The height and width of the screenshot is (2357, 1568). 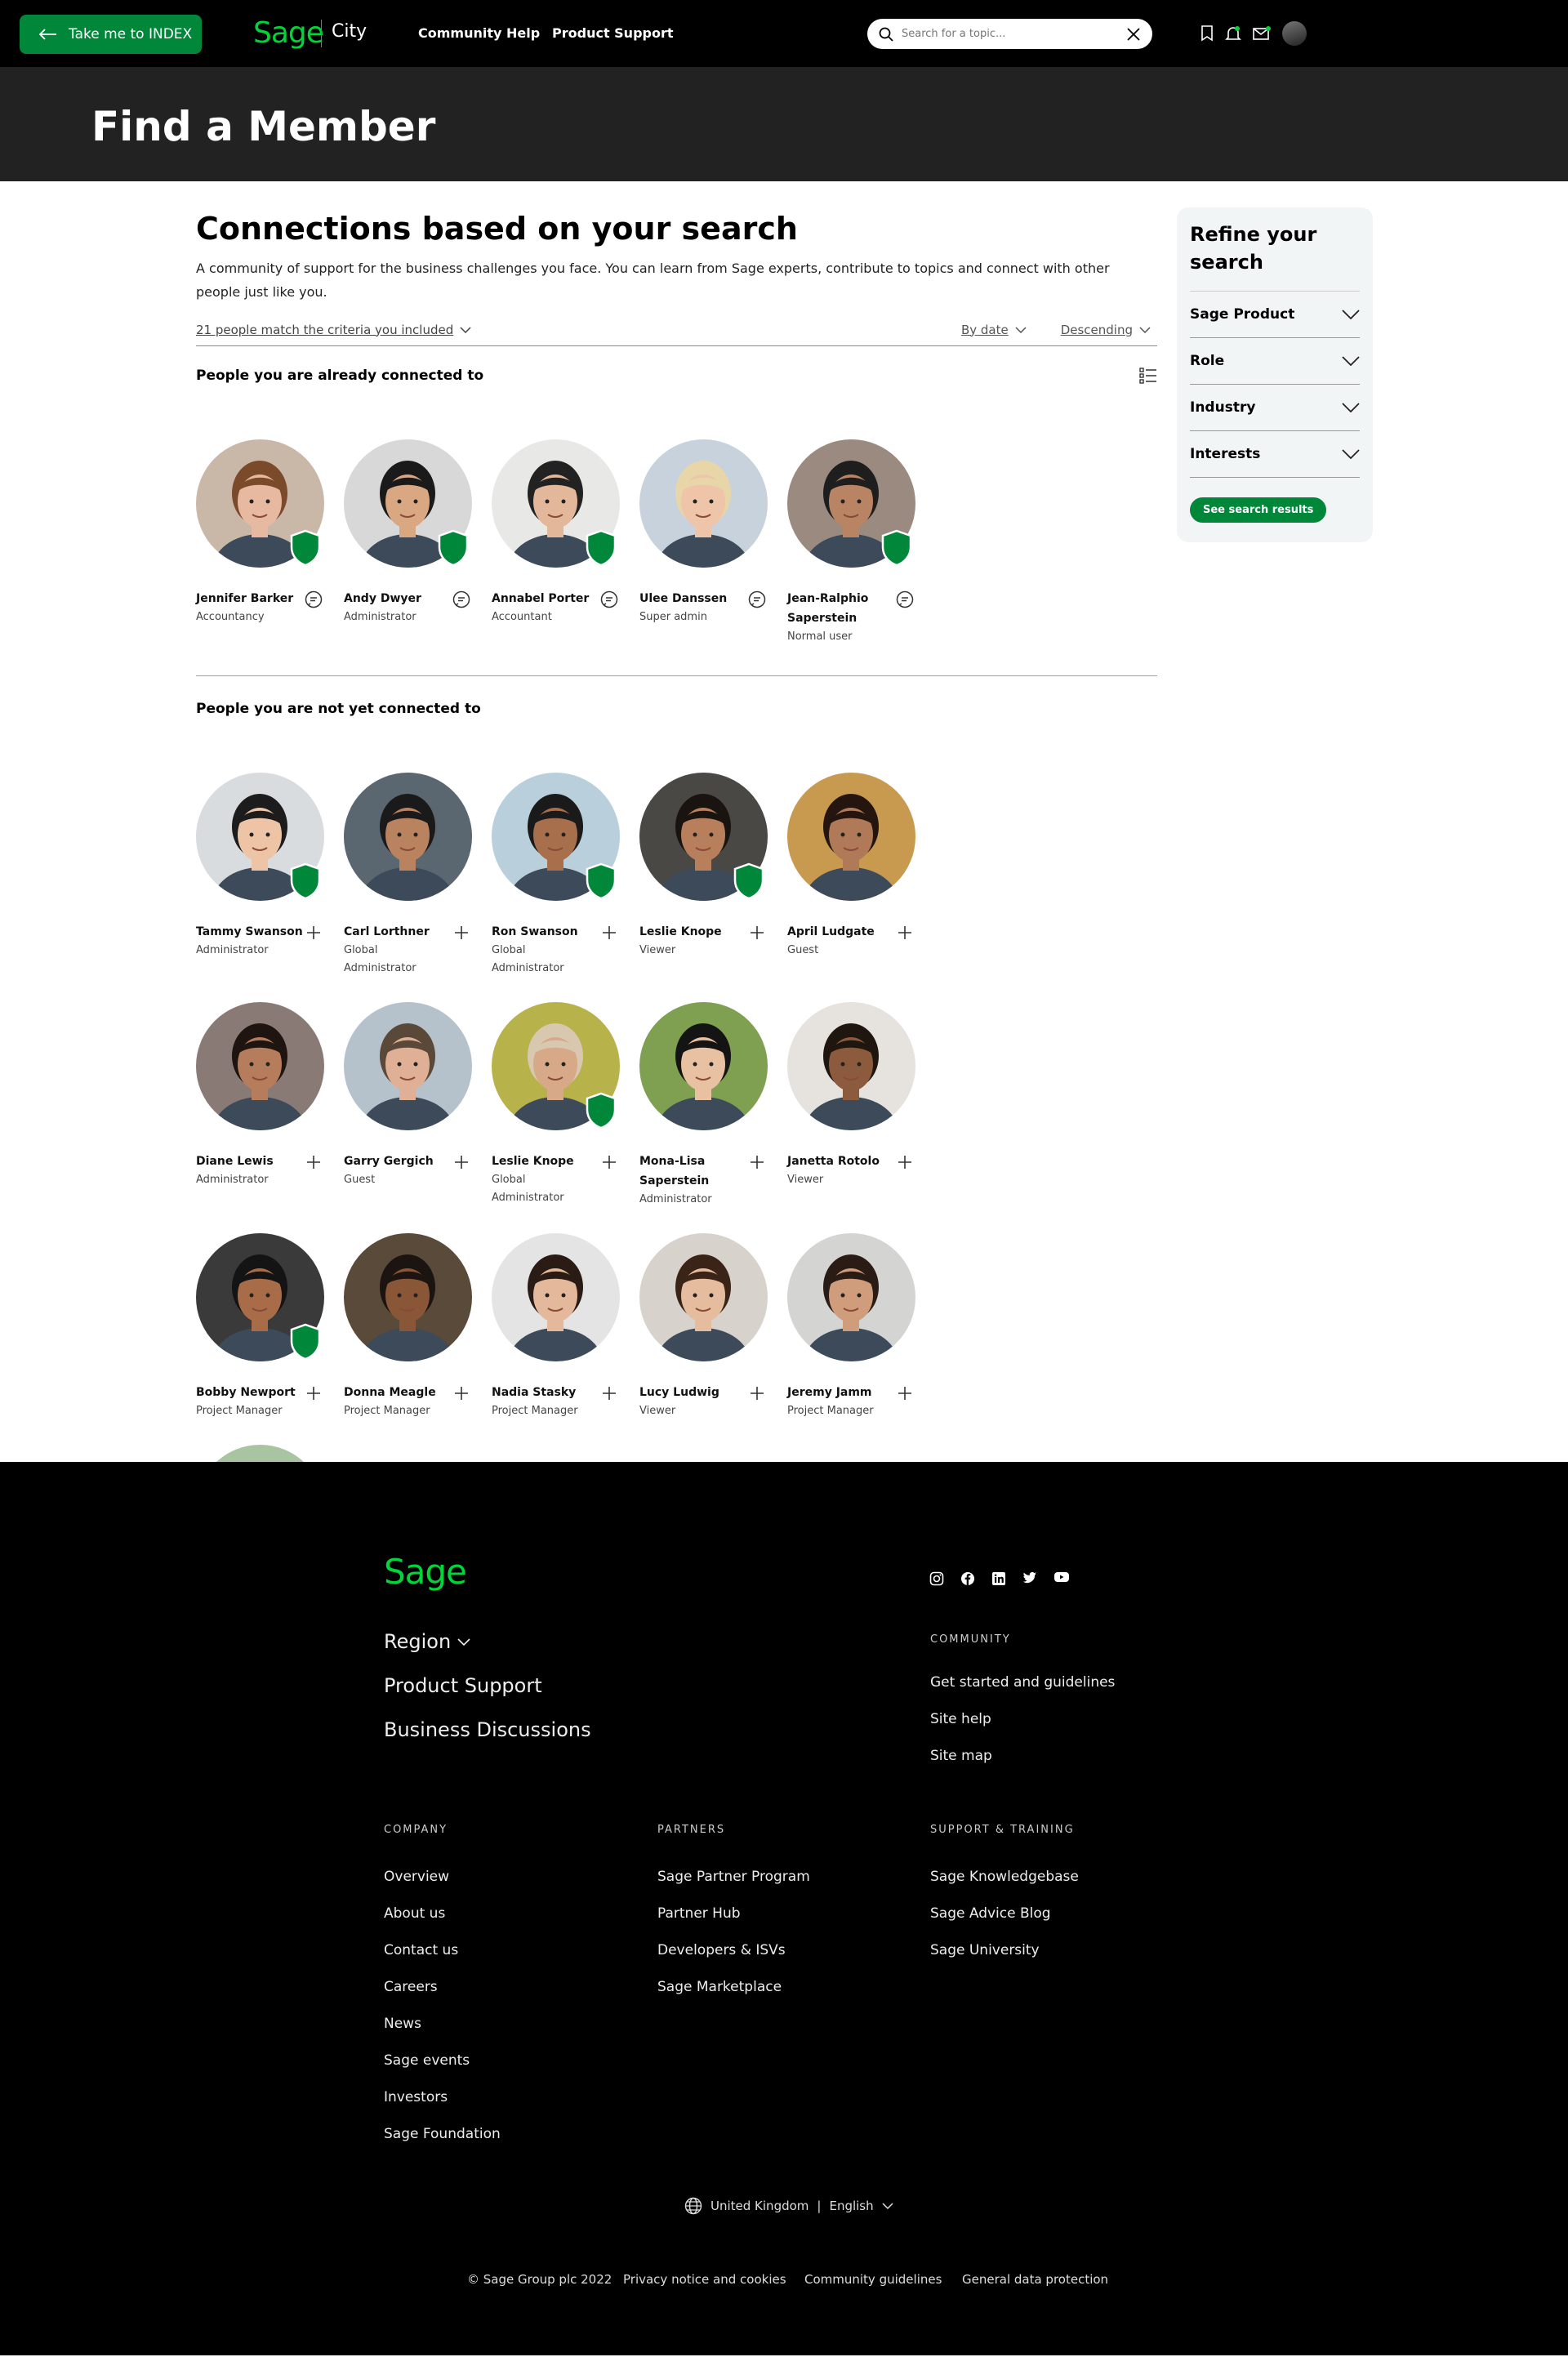 I want to click on person-card-diane-lewis: Diane Lewis Administrator, so click(x=260, y=1105).